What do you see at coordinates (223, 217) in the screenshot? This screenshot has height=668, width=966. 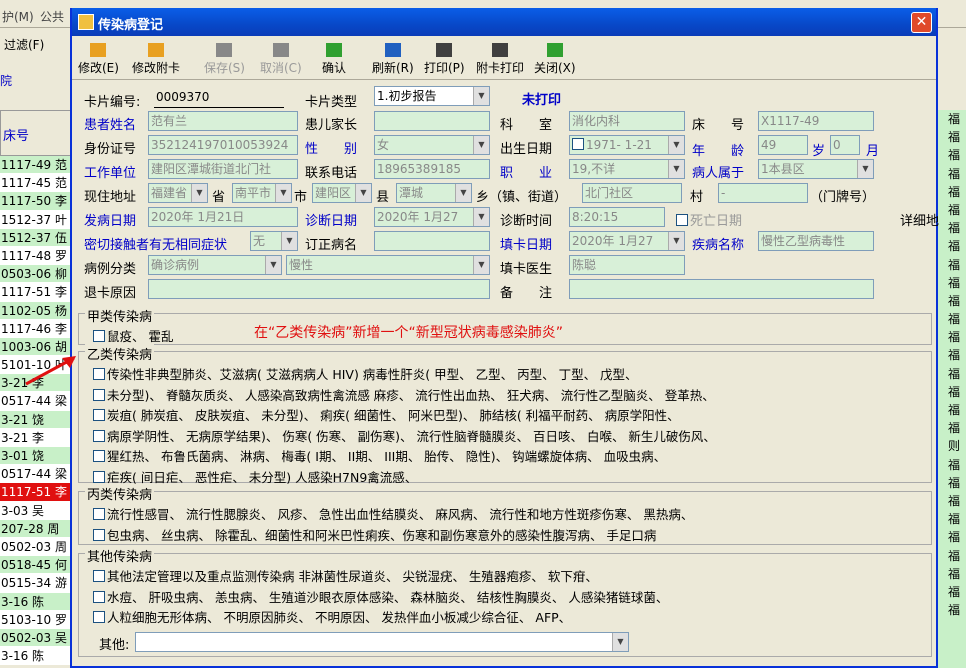 I see `onset-field: 2020年 1月21日` at bounding box center [223, 217].